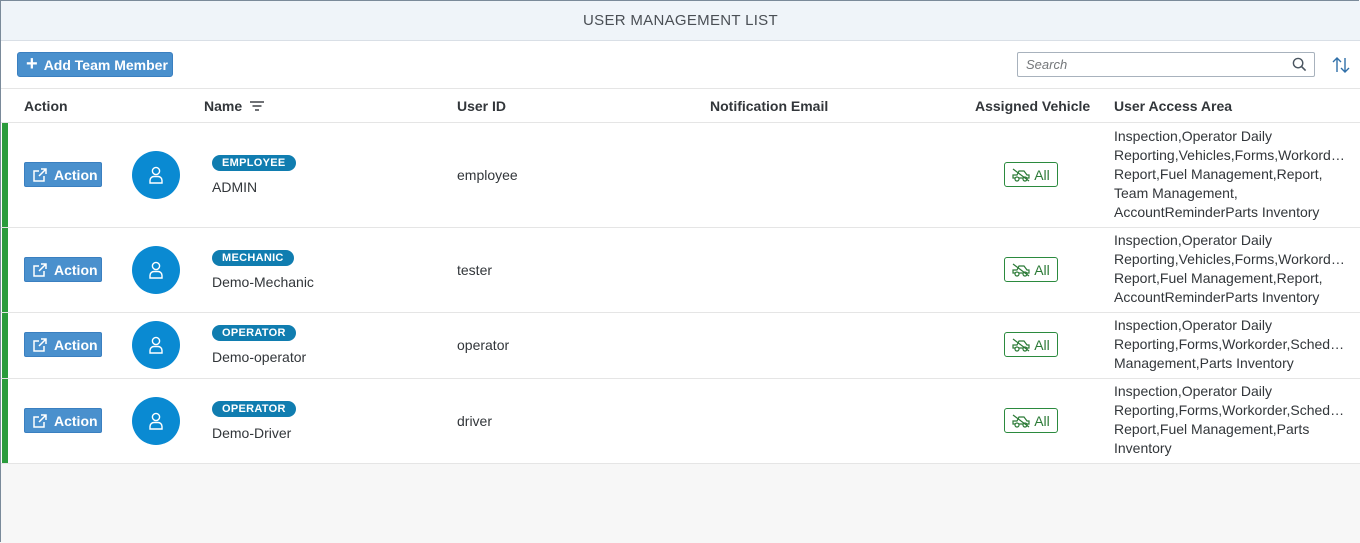  I want to click on page-title: USER MANAGEMENT LIST, so click(680, 21).